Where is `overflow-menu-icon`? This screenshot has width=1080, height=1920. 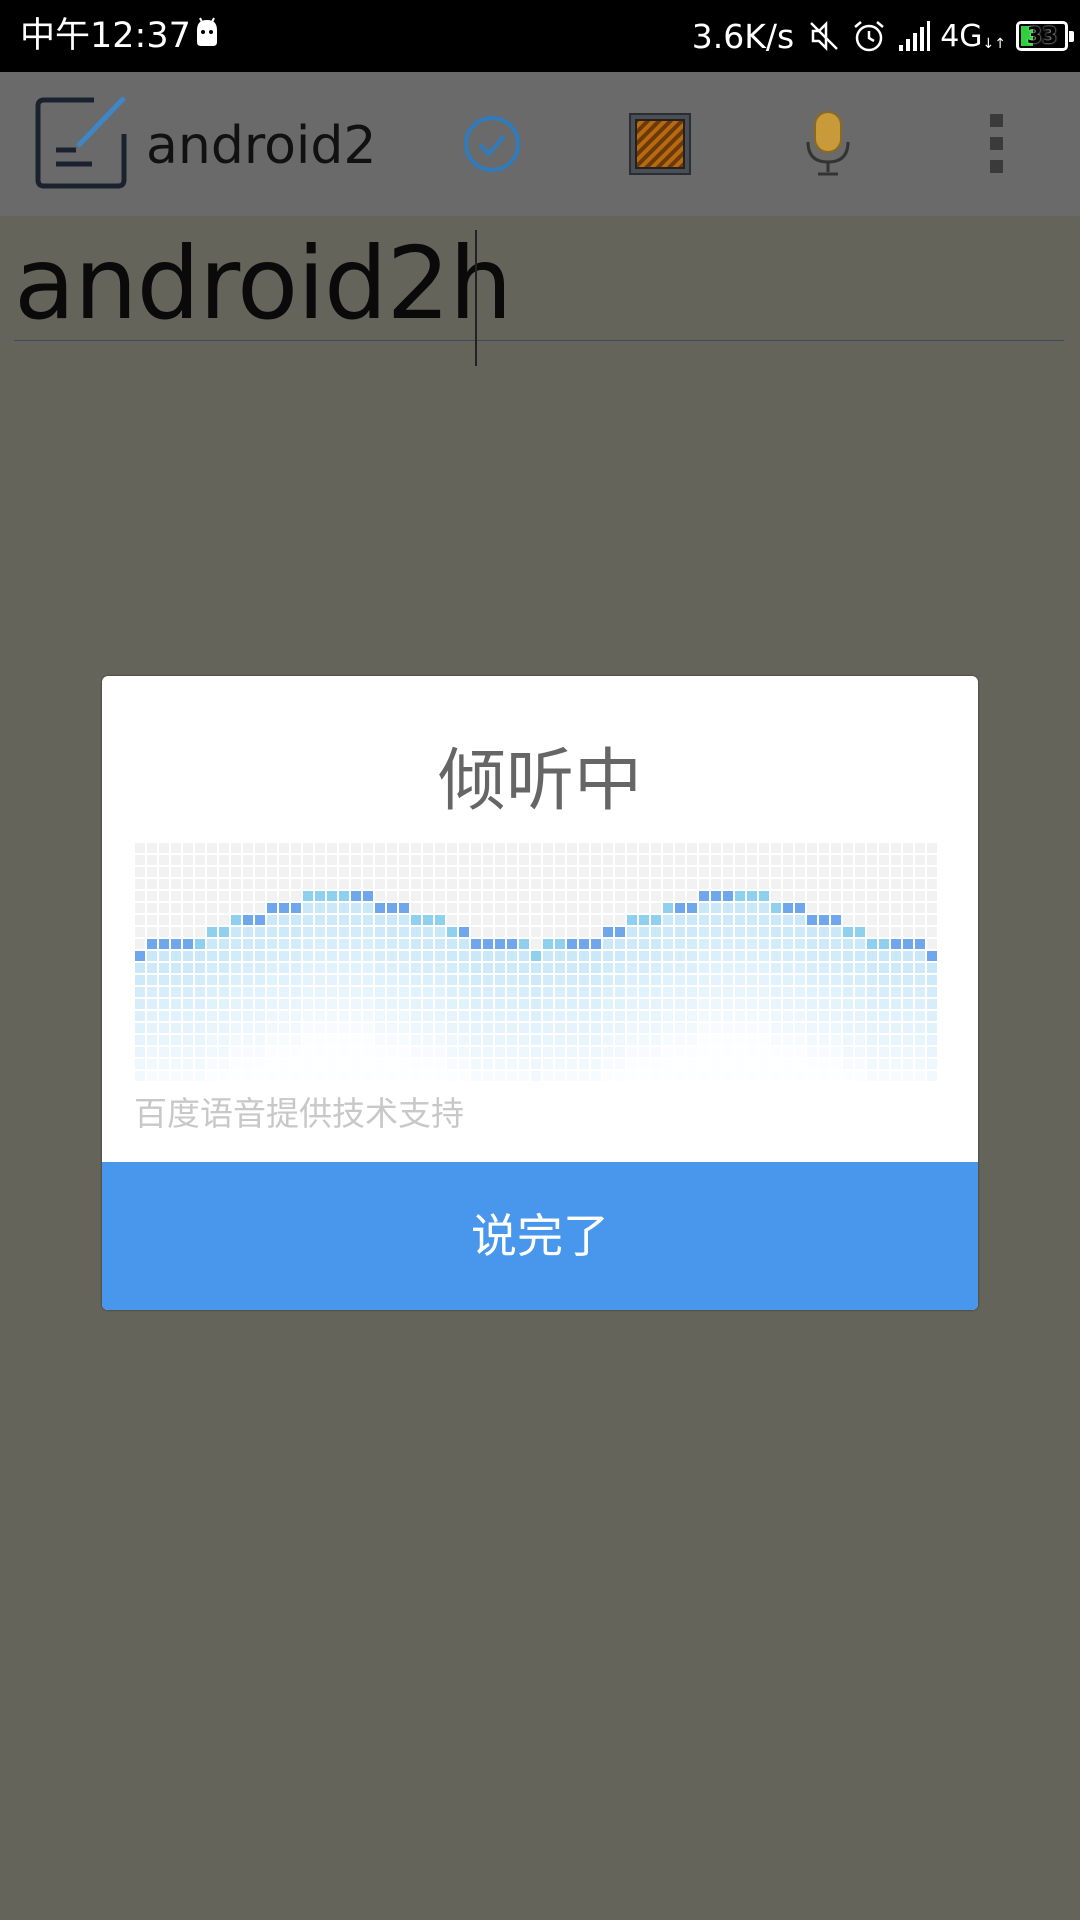
overflow-menu-icon is located at coordinates (996, 144).